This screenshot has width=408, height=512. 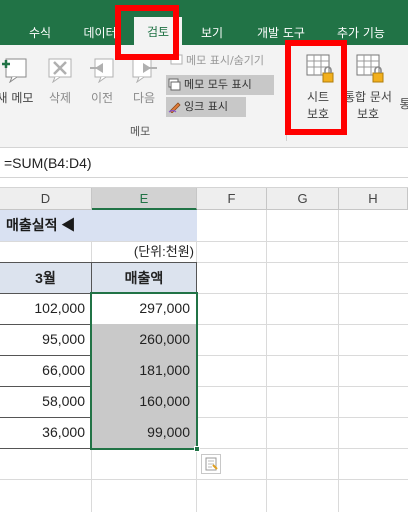 I want to click on show-all-memos-label: 메모 모두 표시, so click(x=218, y=84).